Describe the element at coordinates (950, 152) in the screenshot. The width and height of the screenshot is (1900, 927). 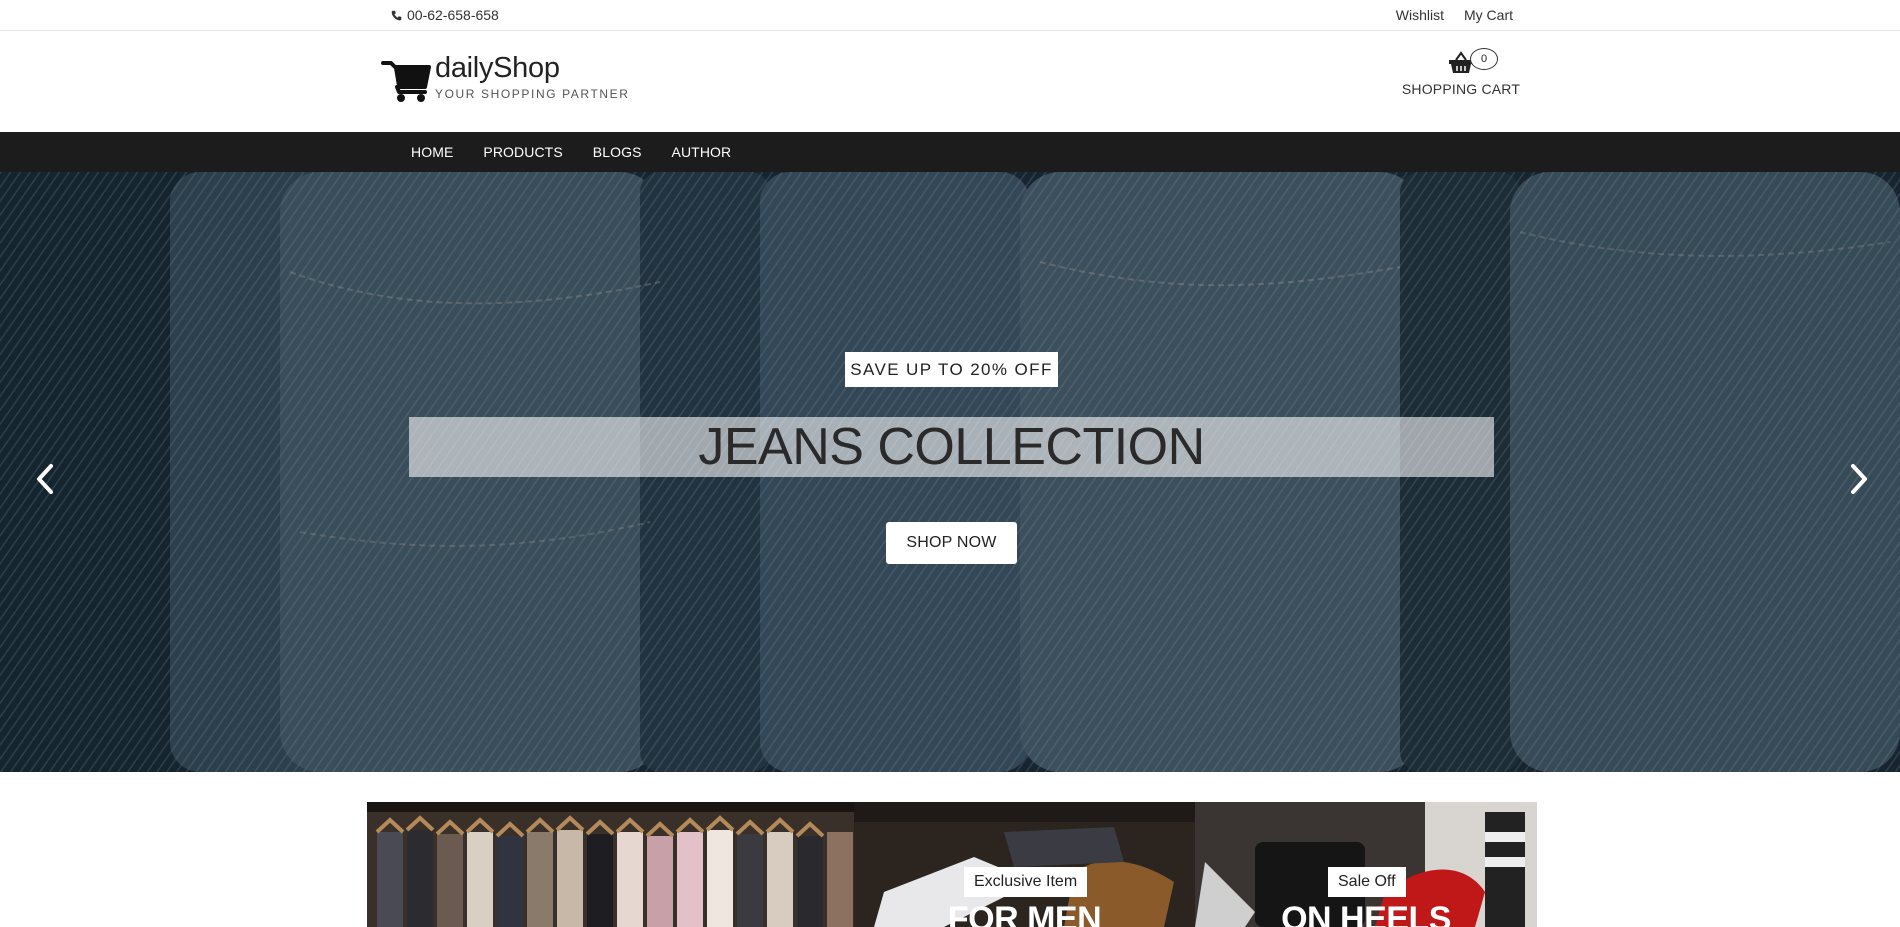
I see `main-nav: HOME PRODUCTS BLOGS AUTHOR` at that location.